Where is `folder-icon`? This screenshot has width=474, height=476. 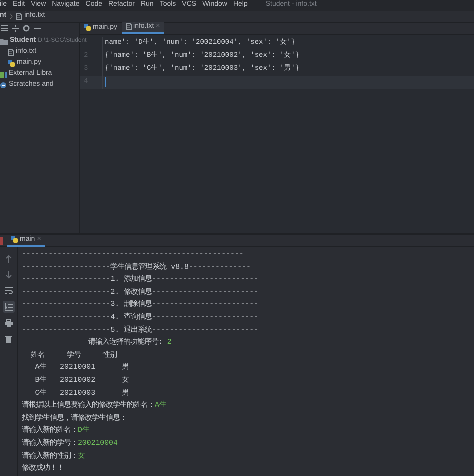 folder-icon is located at coordinates (4, 41).